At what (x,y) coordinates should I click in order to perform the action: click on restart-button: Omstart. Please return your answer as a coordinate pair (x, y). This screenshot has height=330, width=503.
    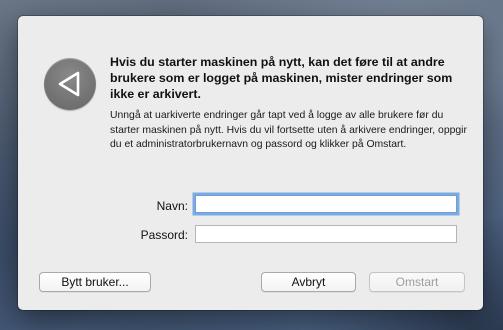
    Looking at the image, I should click on (417, 282).